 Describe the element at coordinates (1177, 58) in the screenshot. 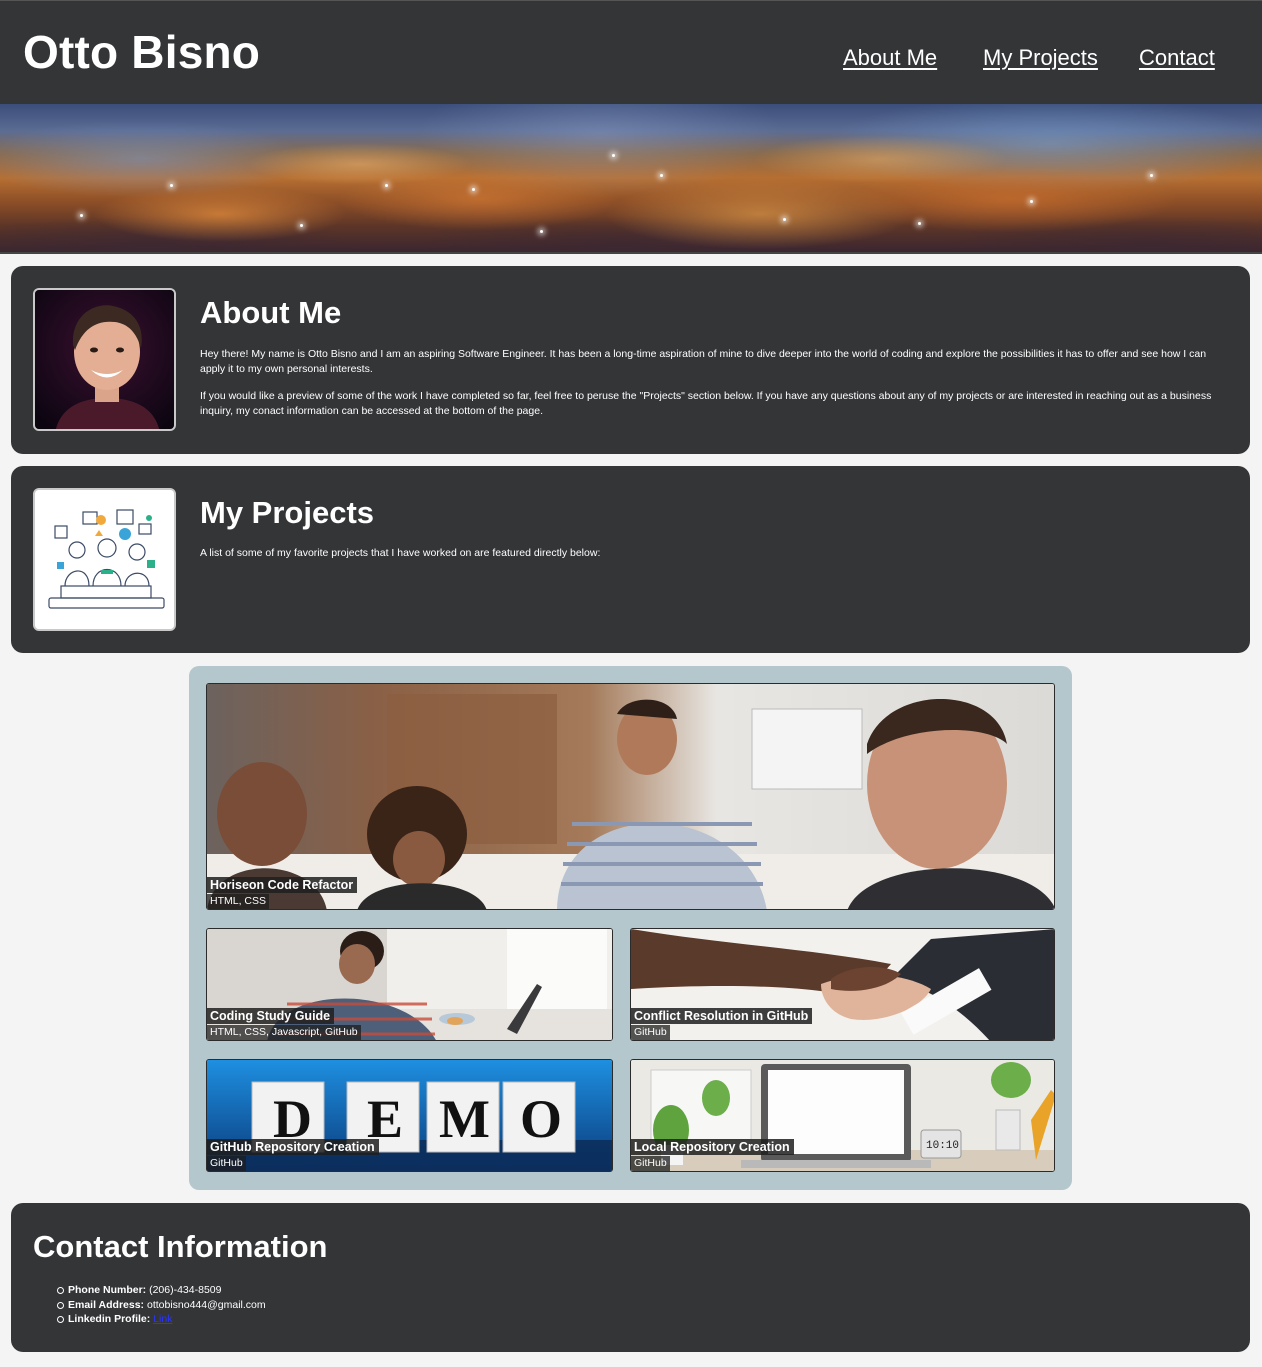

I see `nav-link-contact: Contact` at that location.